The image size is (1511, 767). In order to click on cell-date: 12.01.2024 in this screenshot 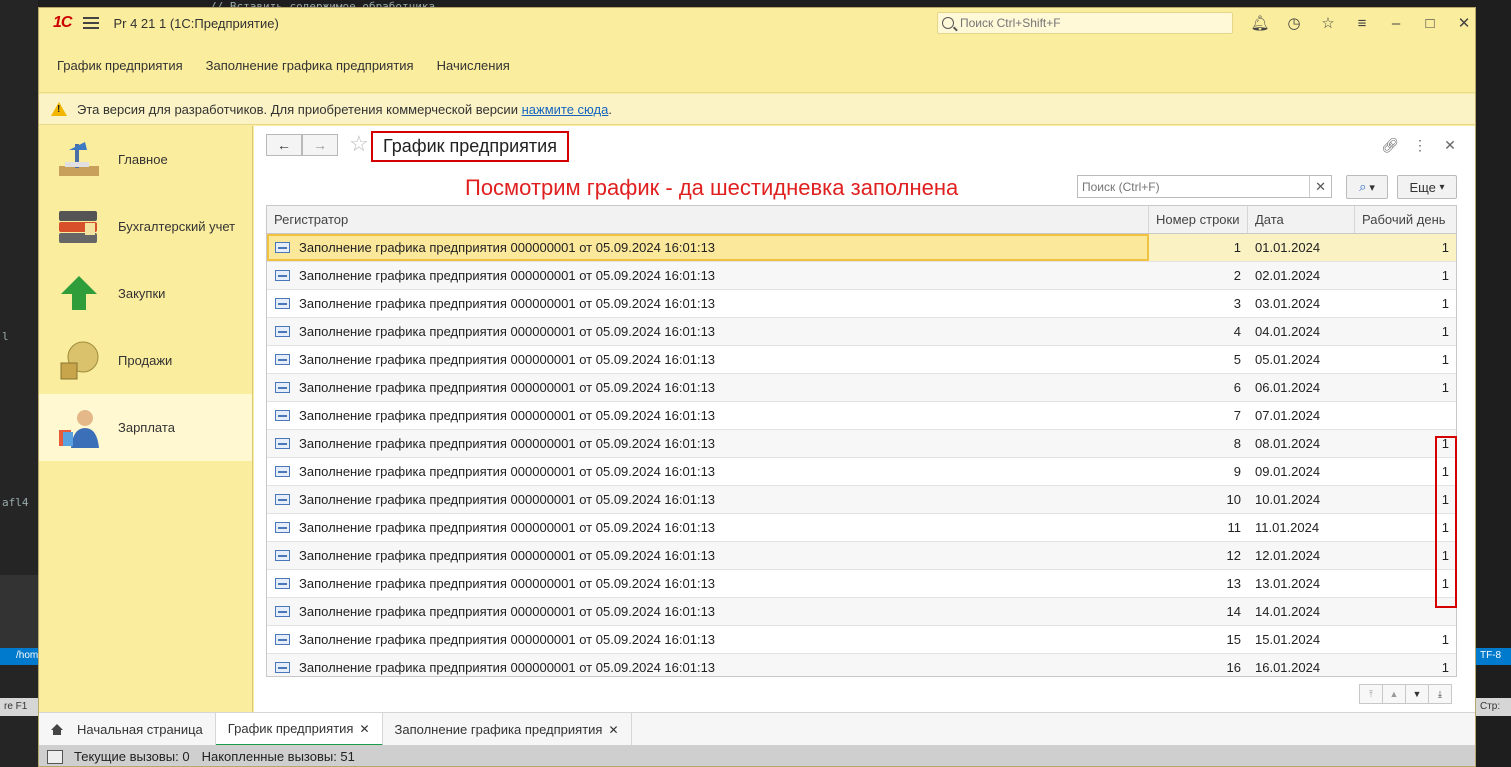, I will do `click(1301, 555)`.